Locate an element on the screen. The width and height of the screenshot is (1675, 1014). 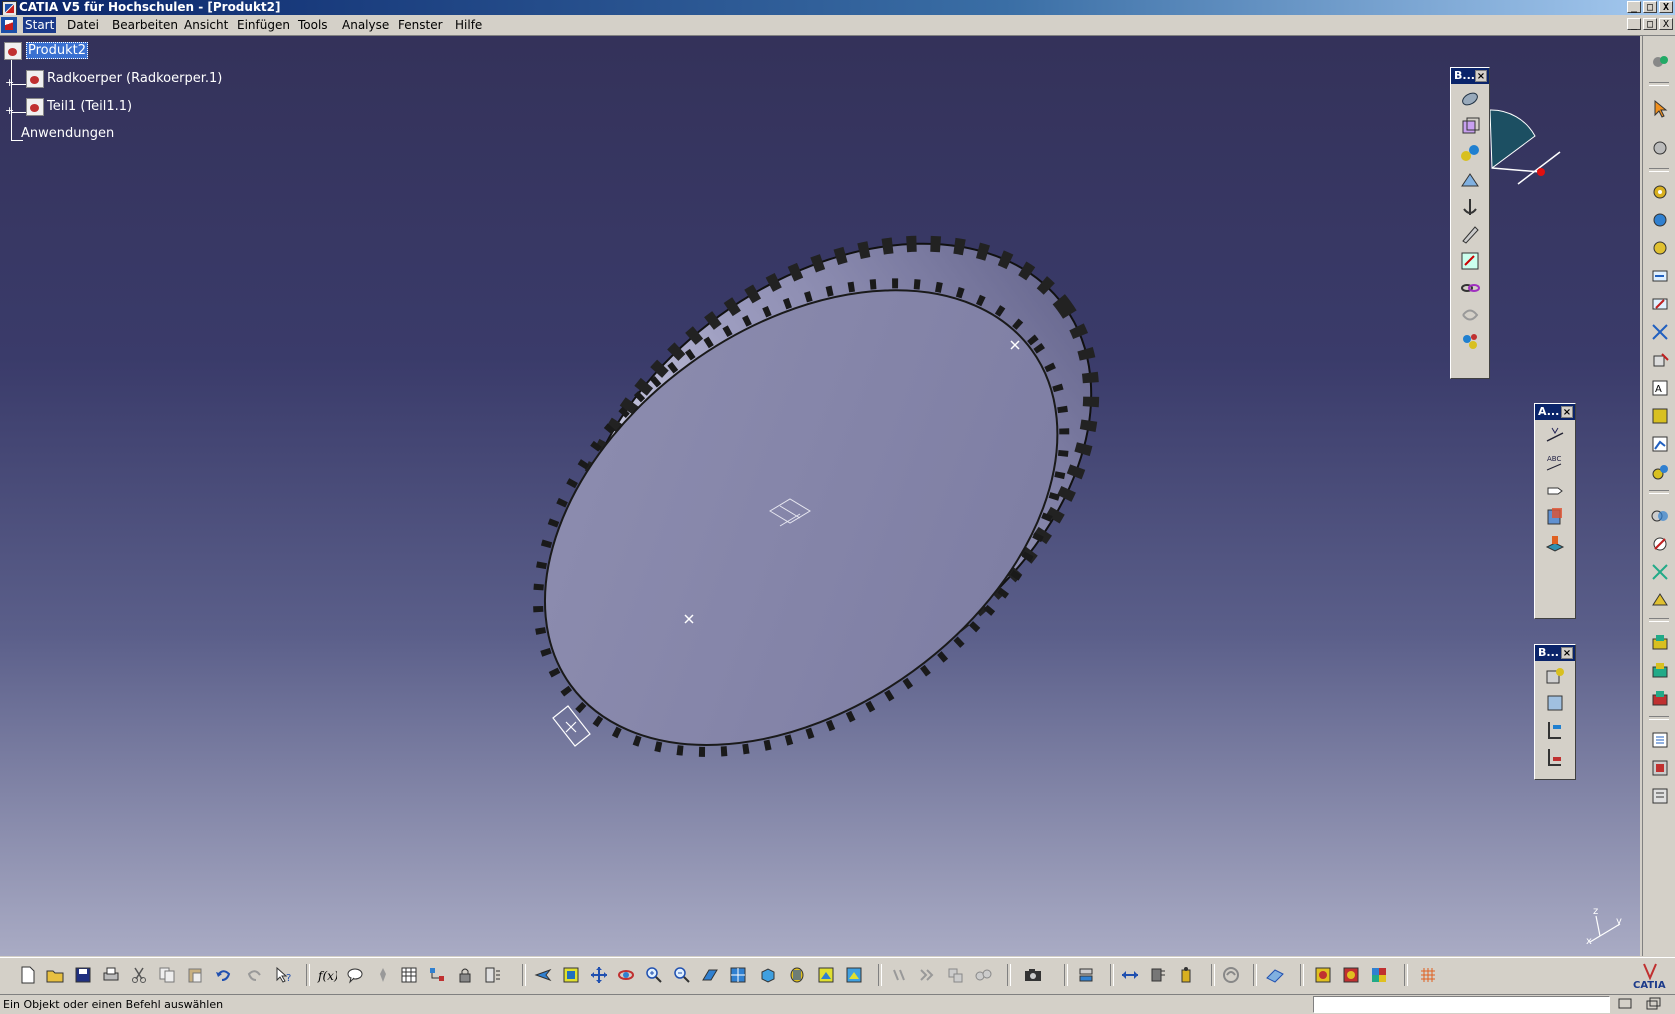
floating-toolbar-b2: B... × is located at coordinates (1555, 712).